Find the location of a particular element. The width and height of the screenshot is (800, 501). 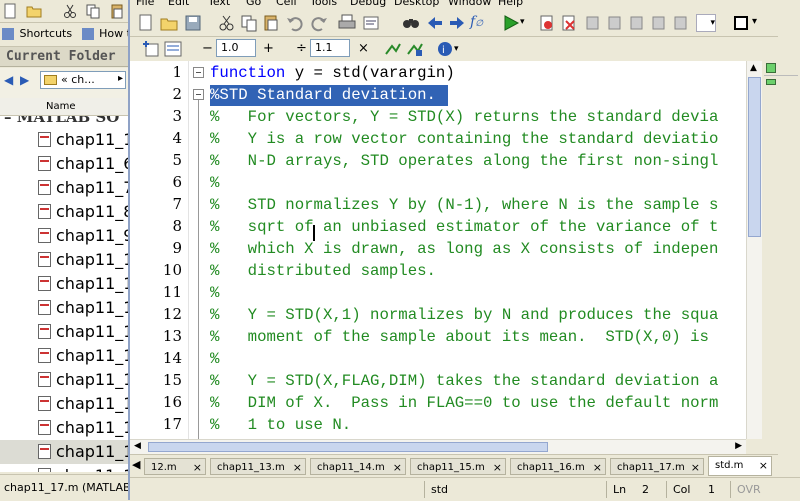

decrement-value-field: 1.0 is located at coordinates (236, 48).